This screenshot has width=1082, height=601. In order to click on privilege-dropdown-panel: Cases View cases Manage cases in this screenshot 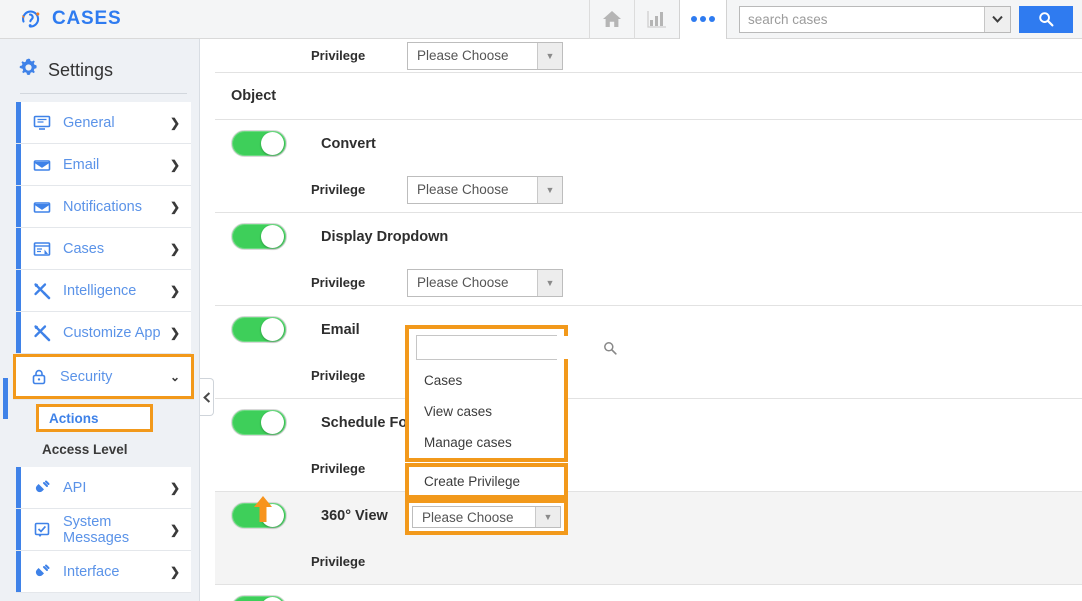, I will do `click(511, 393)`.